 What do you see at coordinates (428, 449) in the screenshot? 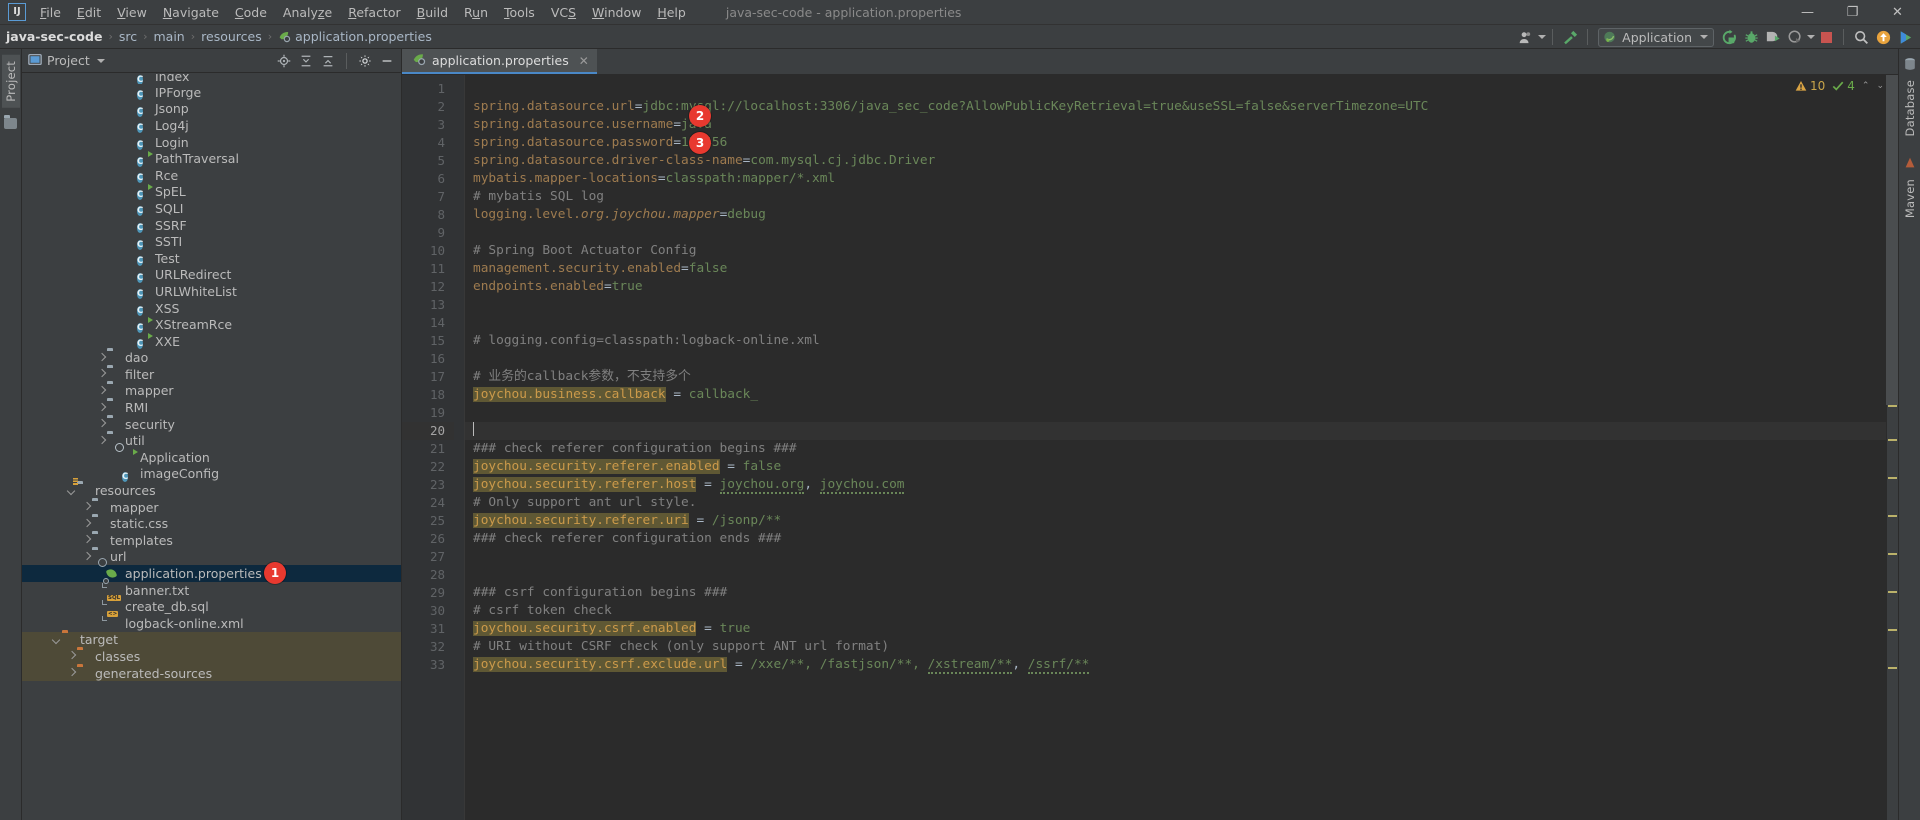
I see `line-number: 21` at bounding box center [428, 449].